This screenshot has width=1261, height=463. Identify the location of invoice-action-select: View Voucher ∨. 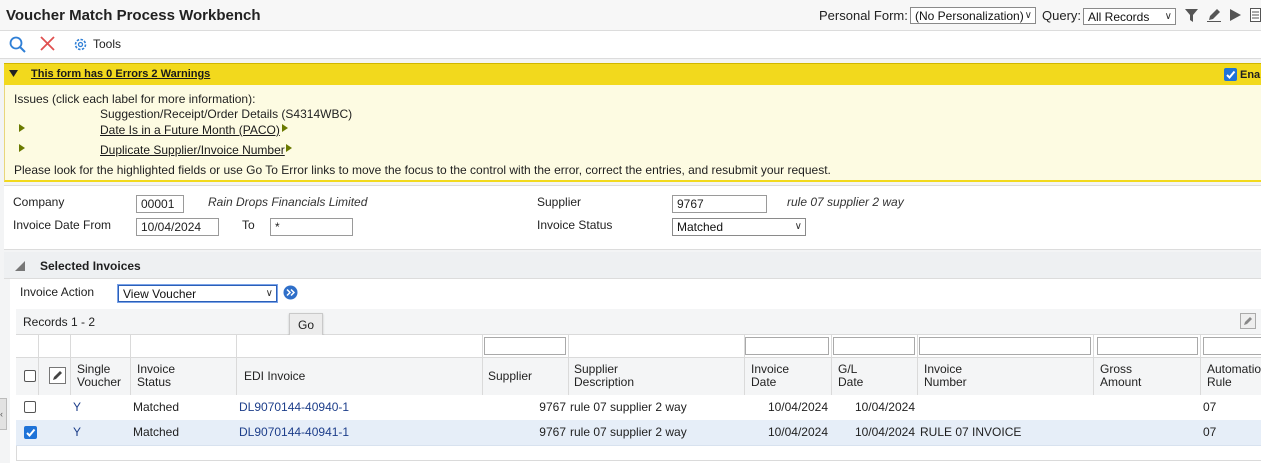
(197, 293).